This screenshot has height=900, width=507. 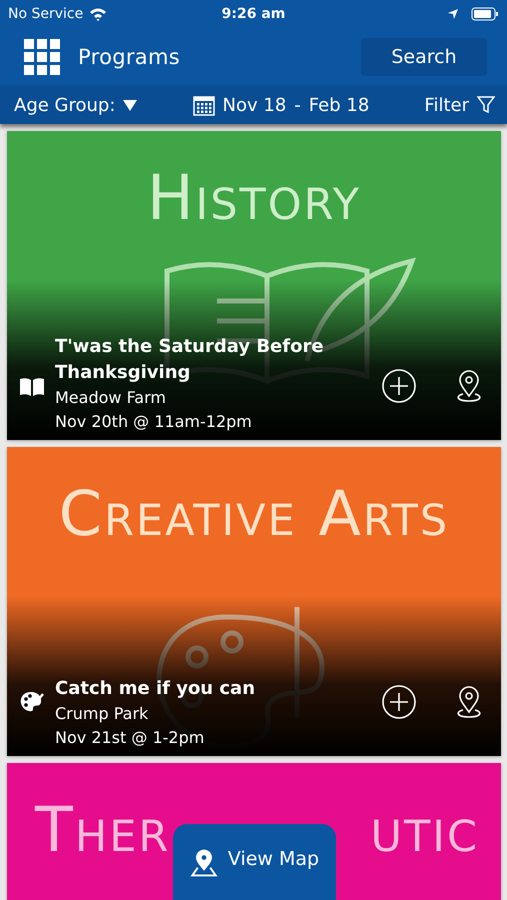 What do you see at coordinates (424, 57) in the screenshot?
I see `search-button: Search` at bounding box center [424, 57].